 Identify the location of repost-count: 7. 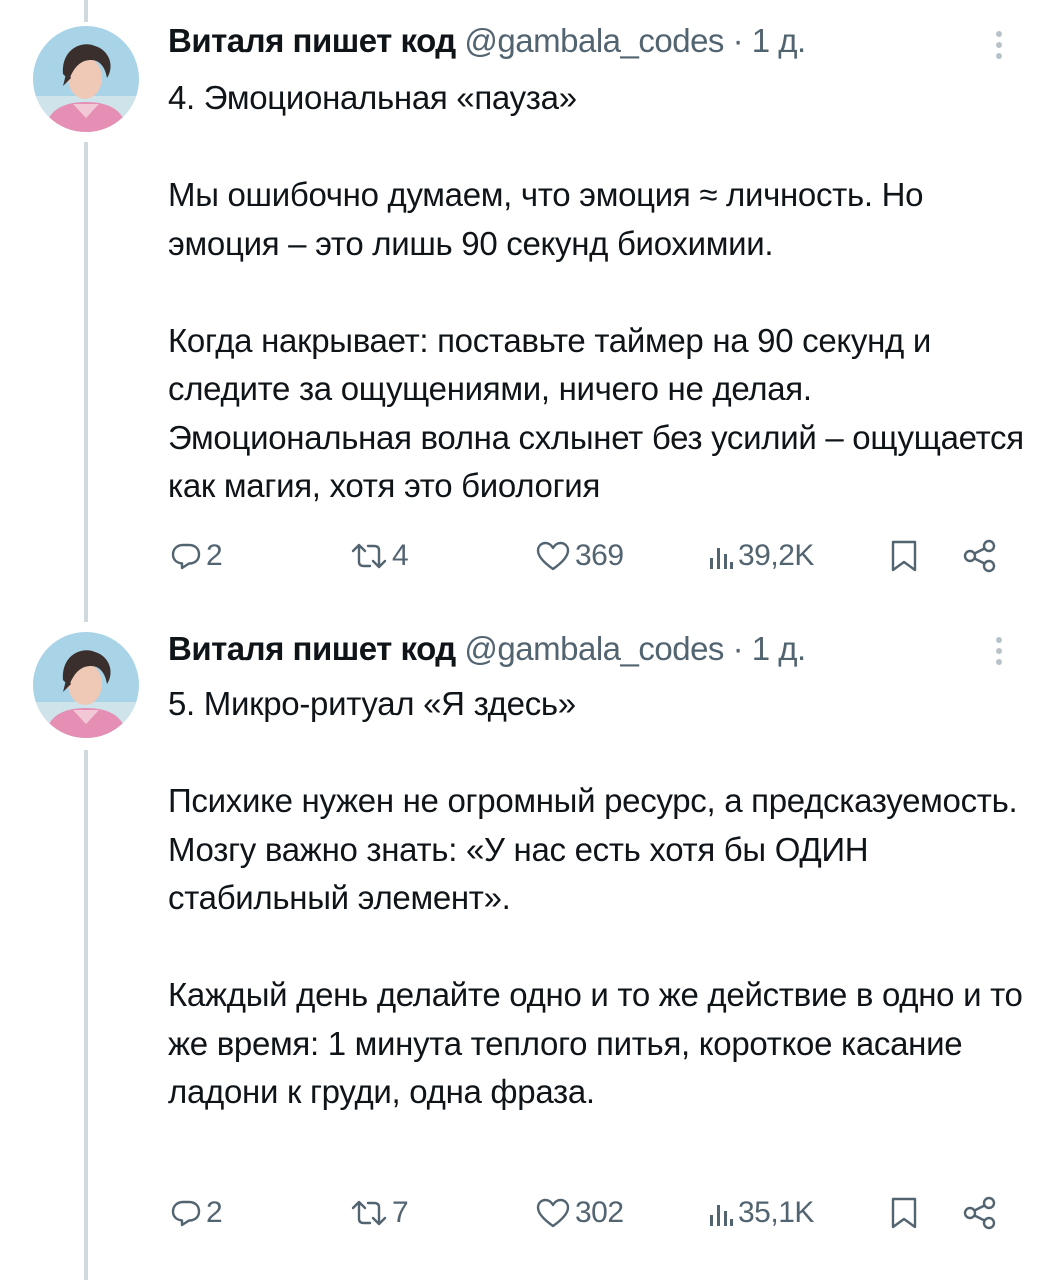
(400, 1212).